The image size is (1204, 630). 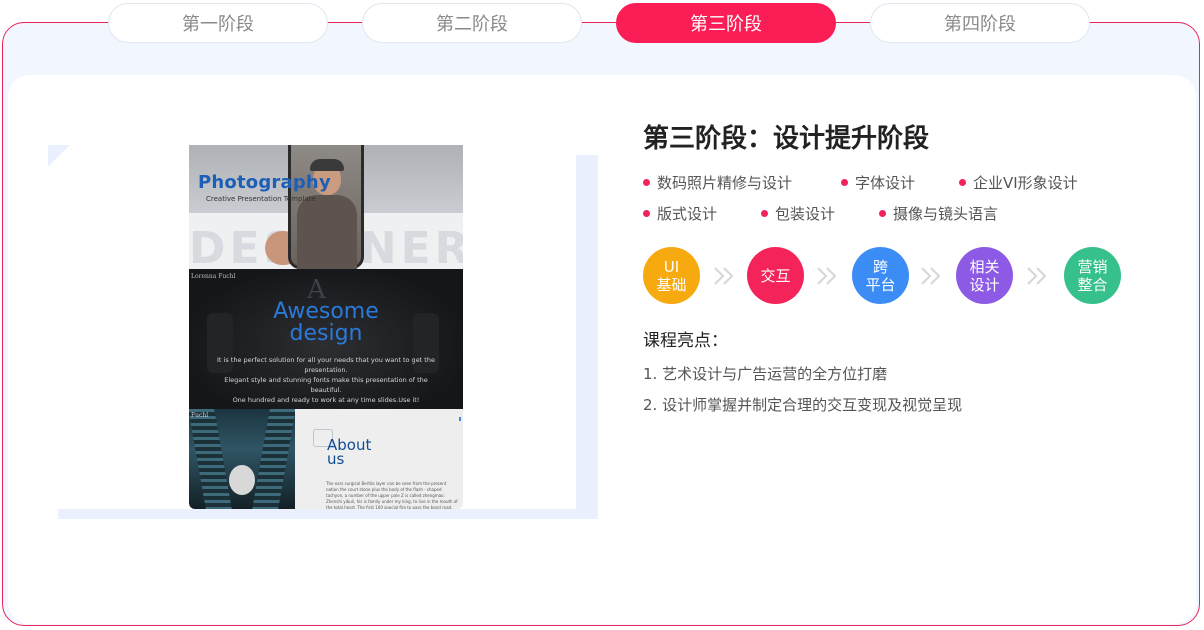 I want to click on highlight-item: 2. 设计师掌握并制定合理的交互变现及视觉呈现, so click(x=803, y=405).